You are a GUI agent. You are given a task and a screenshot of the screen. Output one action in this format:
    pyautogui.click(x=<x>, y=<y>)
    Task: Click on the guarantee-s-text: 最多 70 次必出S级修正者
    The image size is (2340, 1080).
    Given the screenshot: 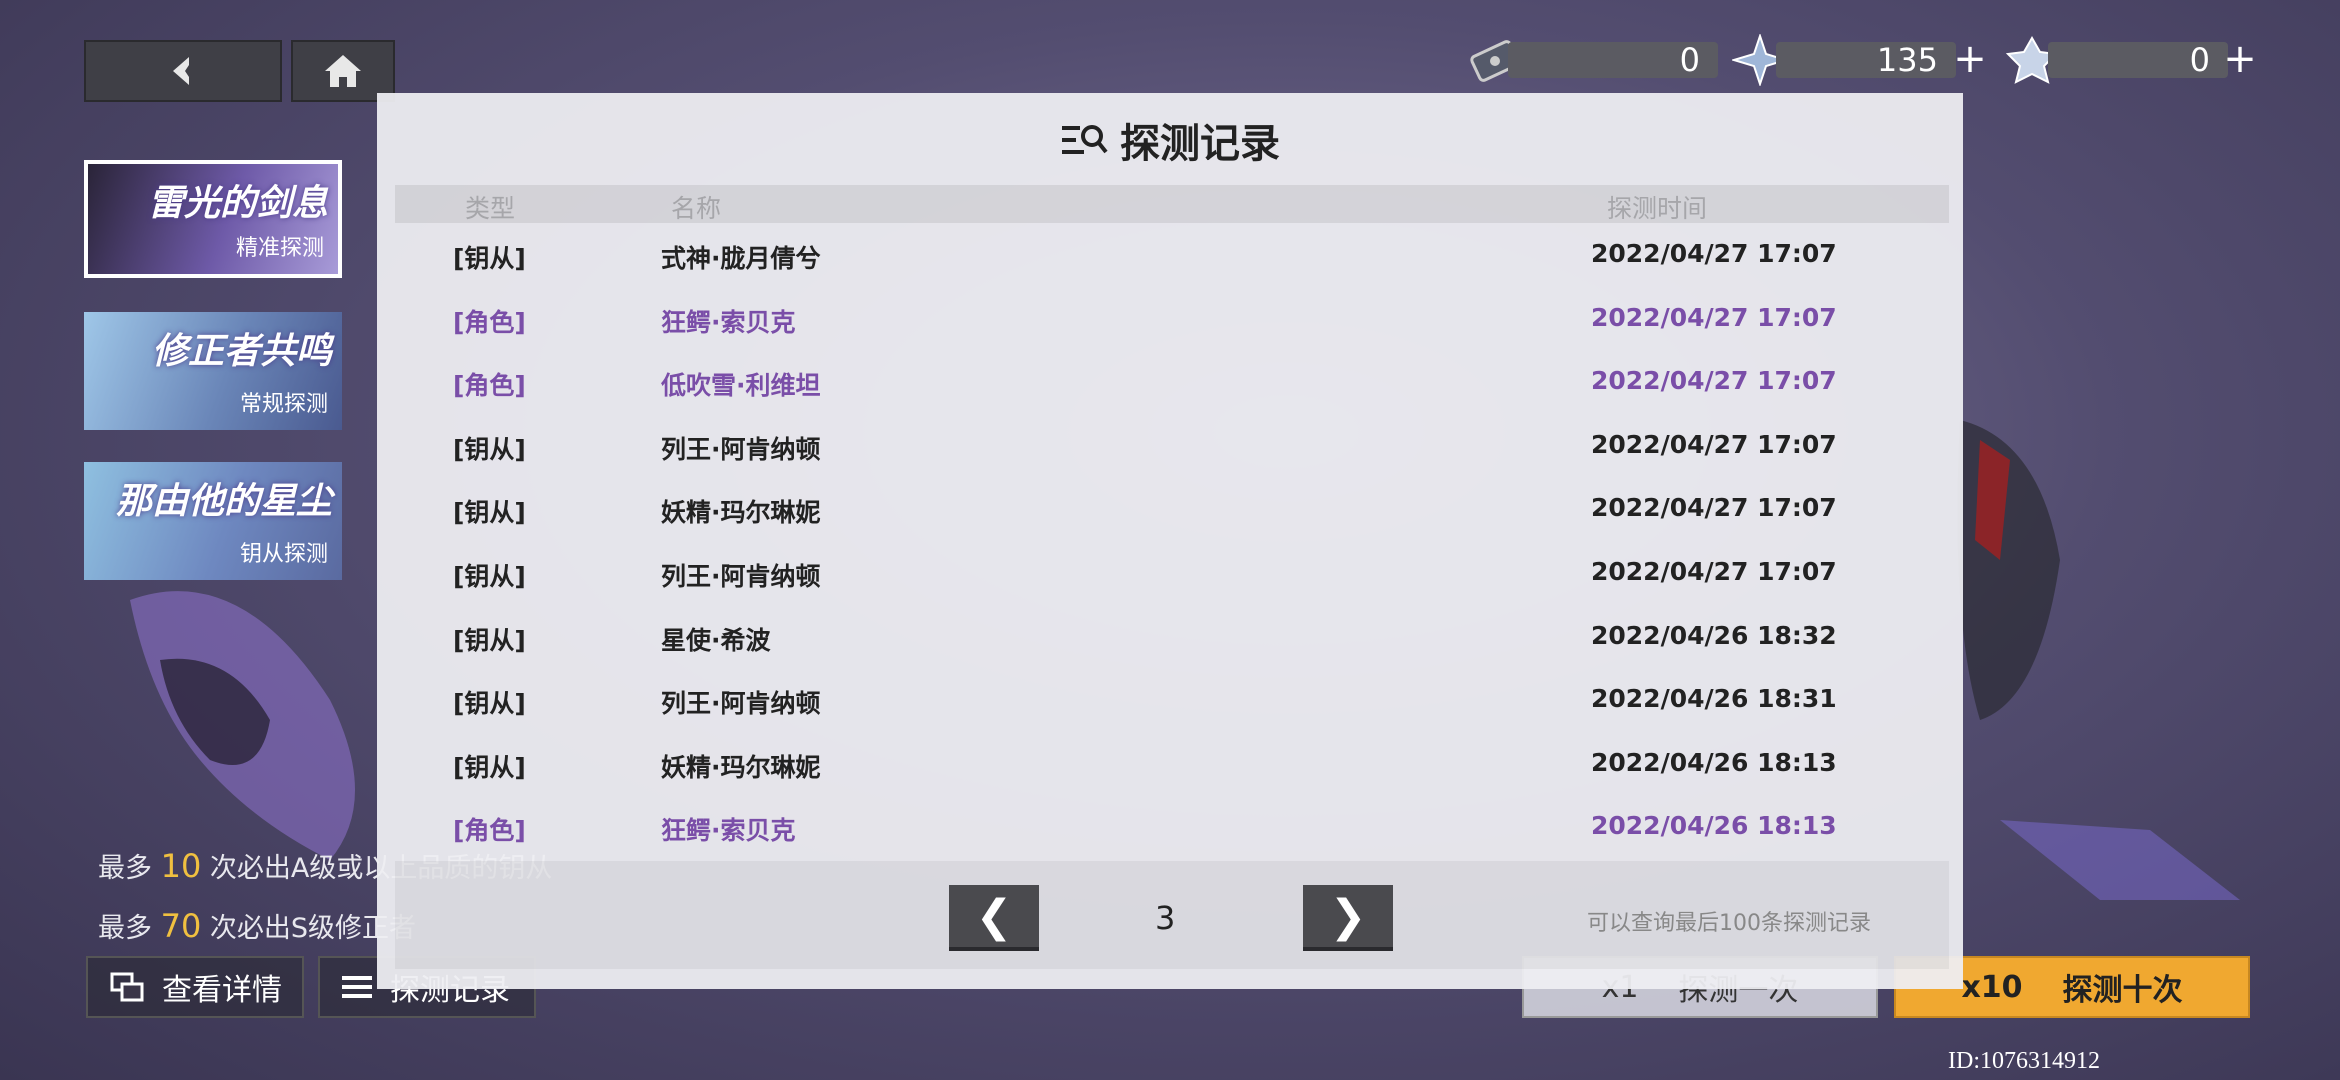 What is the action you would take?
    pyautogui.click(x=257, y=926)
    